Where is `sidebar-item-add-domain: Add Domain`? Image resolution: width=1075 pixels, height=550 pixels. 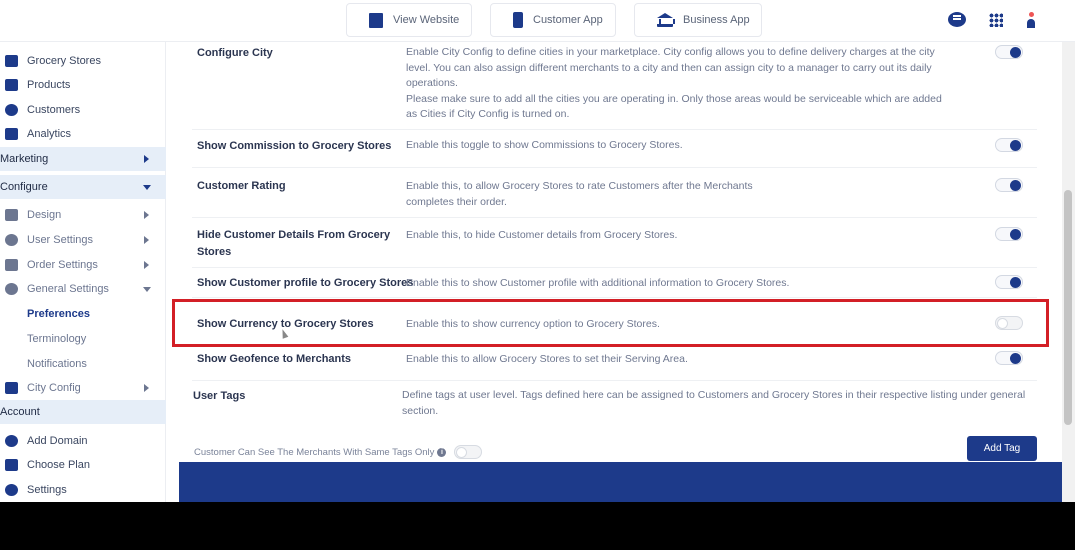 sidebar-item-add-domain: Add Domain is located at coordinates (83, 441).